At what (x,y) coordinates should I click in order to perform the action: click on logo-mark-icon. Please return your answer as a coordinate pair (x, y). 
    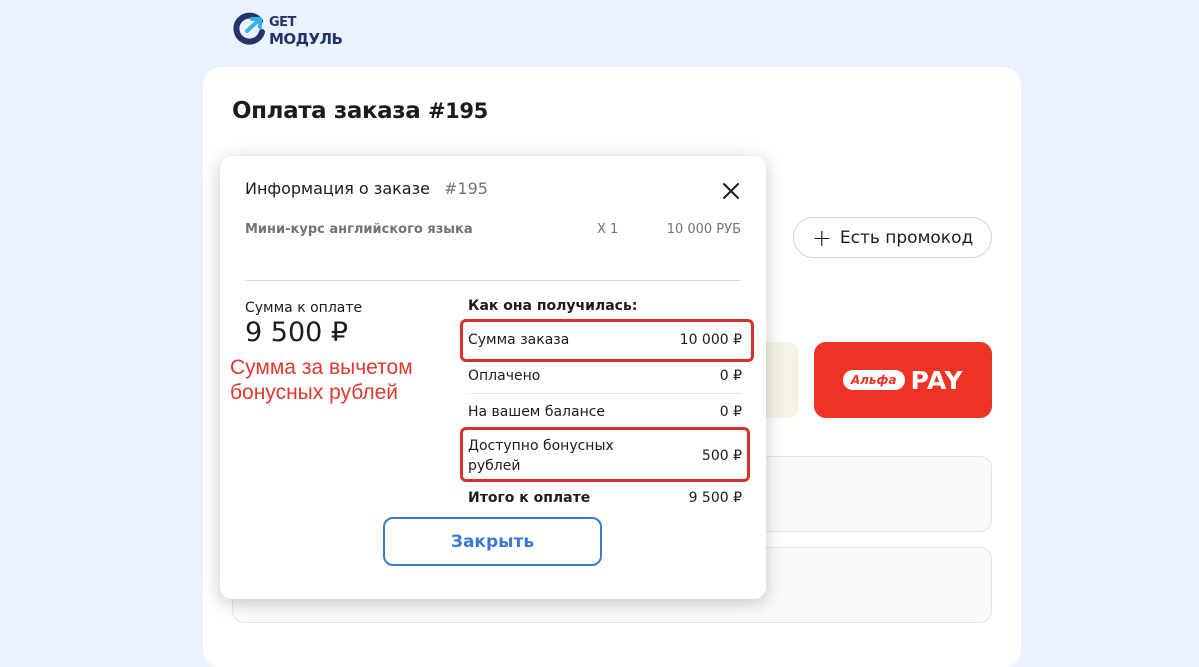
    Looking at the image, I should click on (249, 28).